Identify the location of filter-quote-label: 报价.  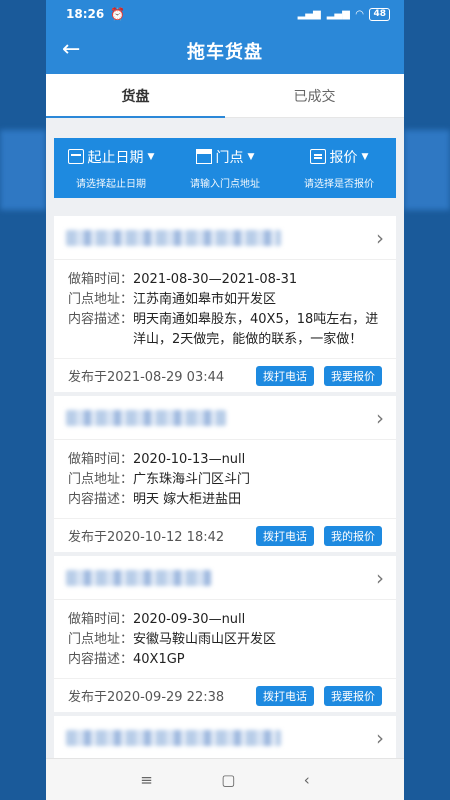
(343, 157).